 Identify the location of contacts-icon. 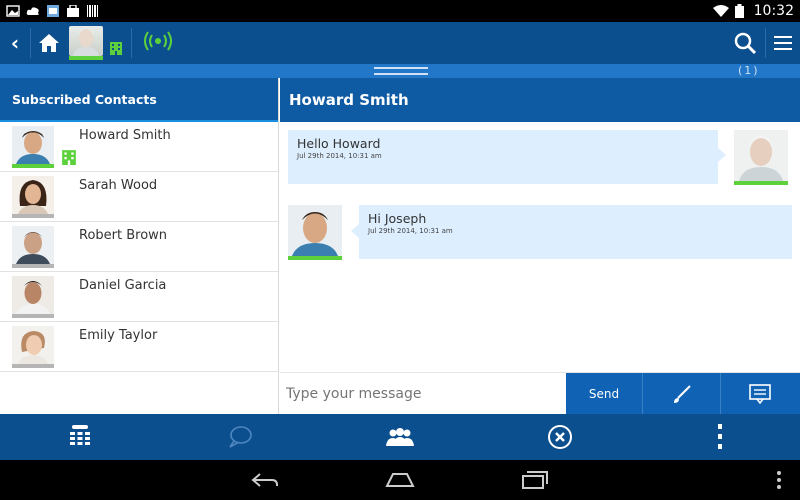
(400, 437).